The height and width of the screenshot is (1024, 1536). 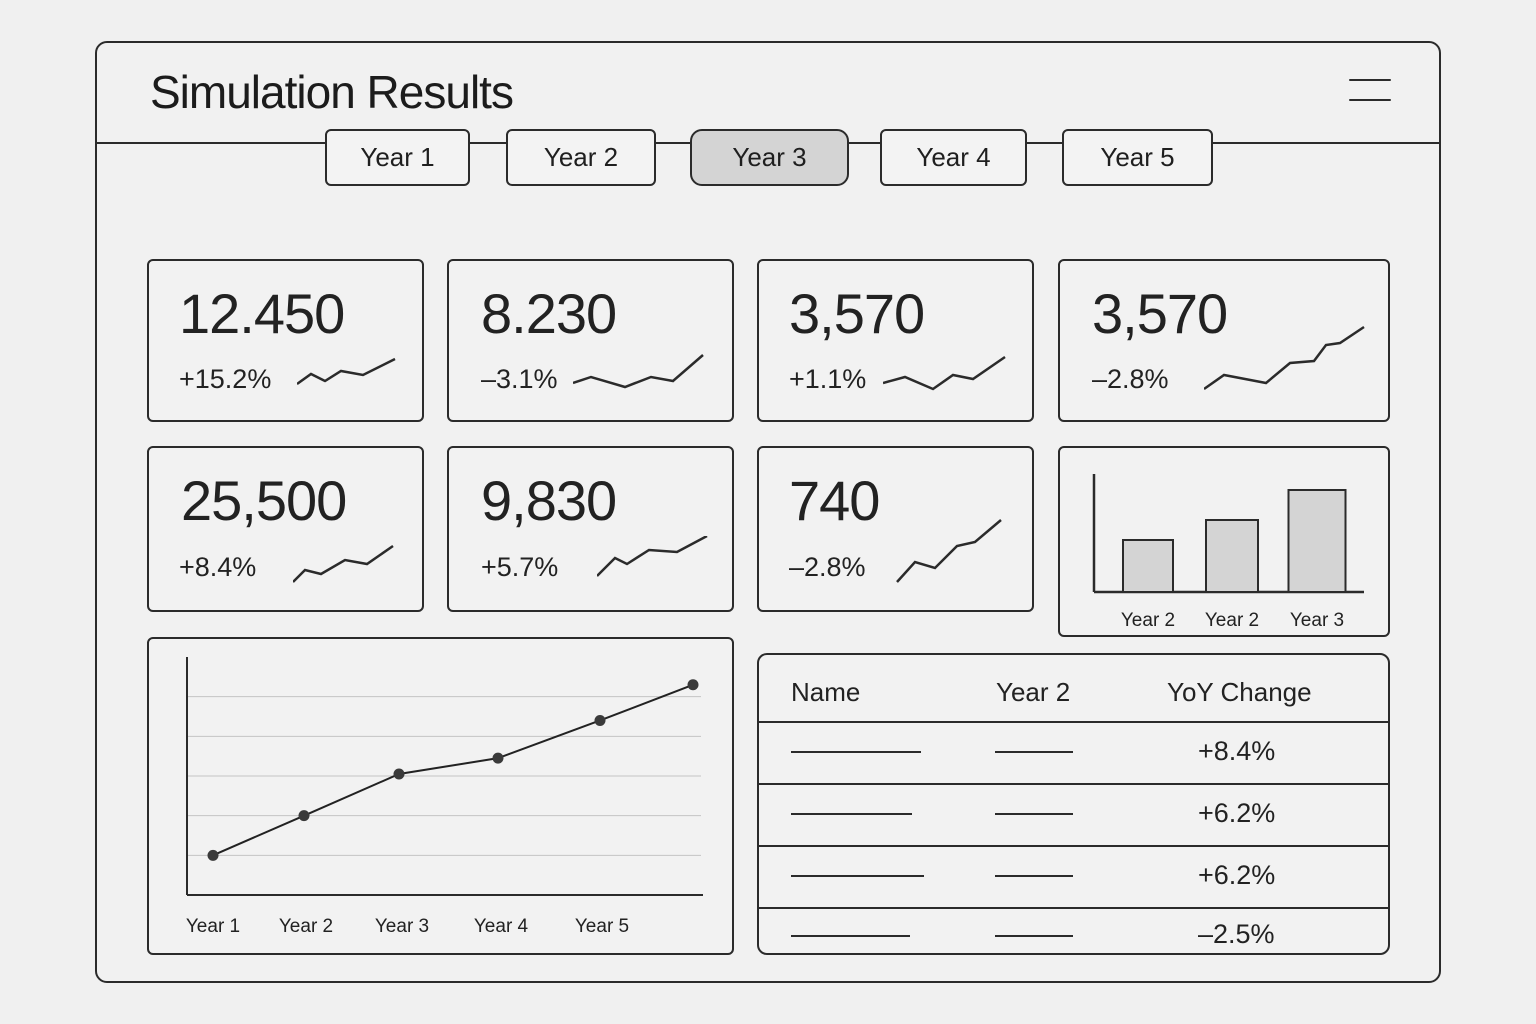 I want to click on tab-label: Year 5, so click(x=1137, y=157).